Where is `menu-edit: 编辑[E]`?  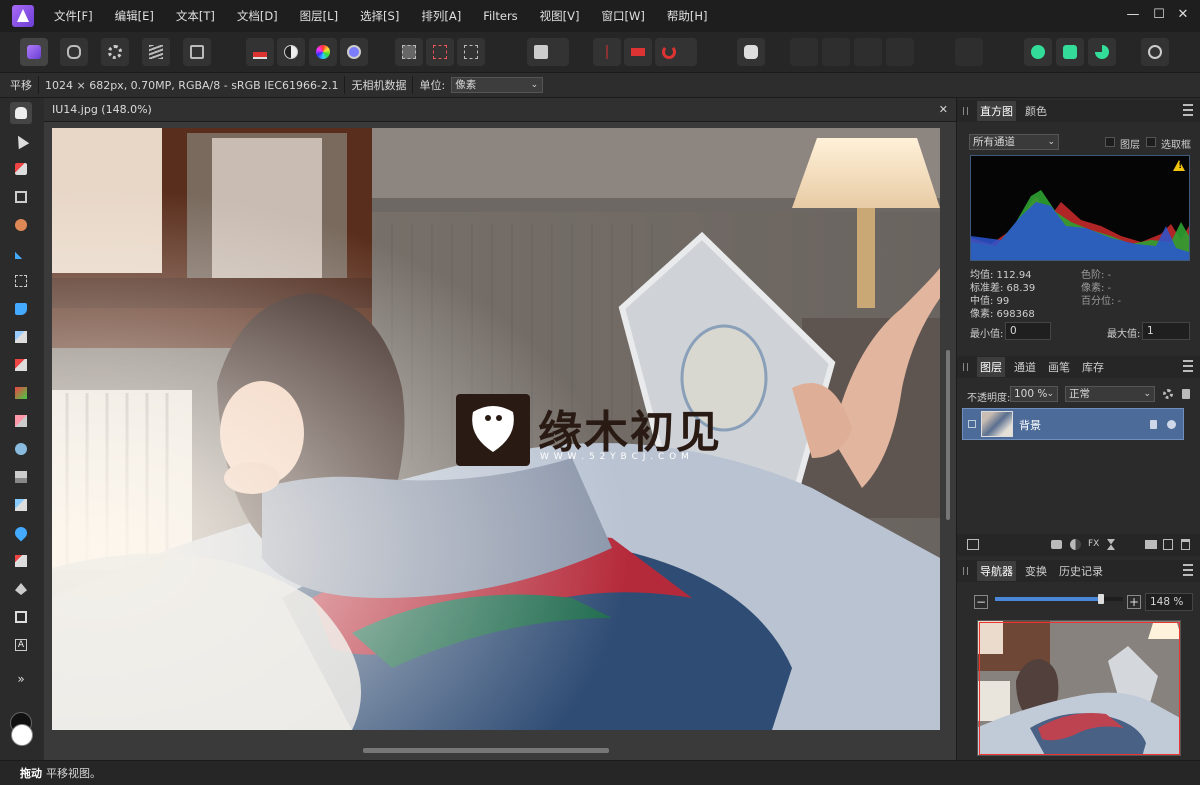
menu-edit: 编辑[E] is located at coordinates (134, 16).